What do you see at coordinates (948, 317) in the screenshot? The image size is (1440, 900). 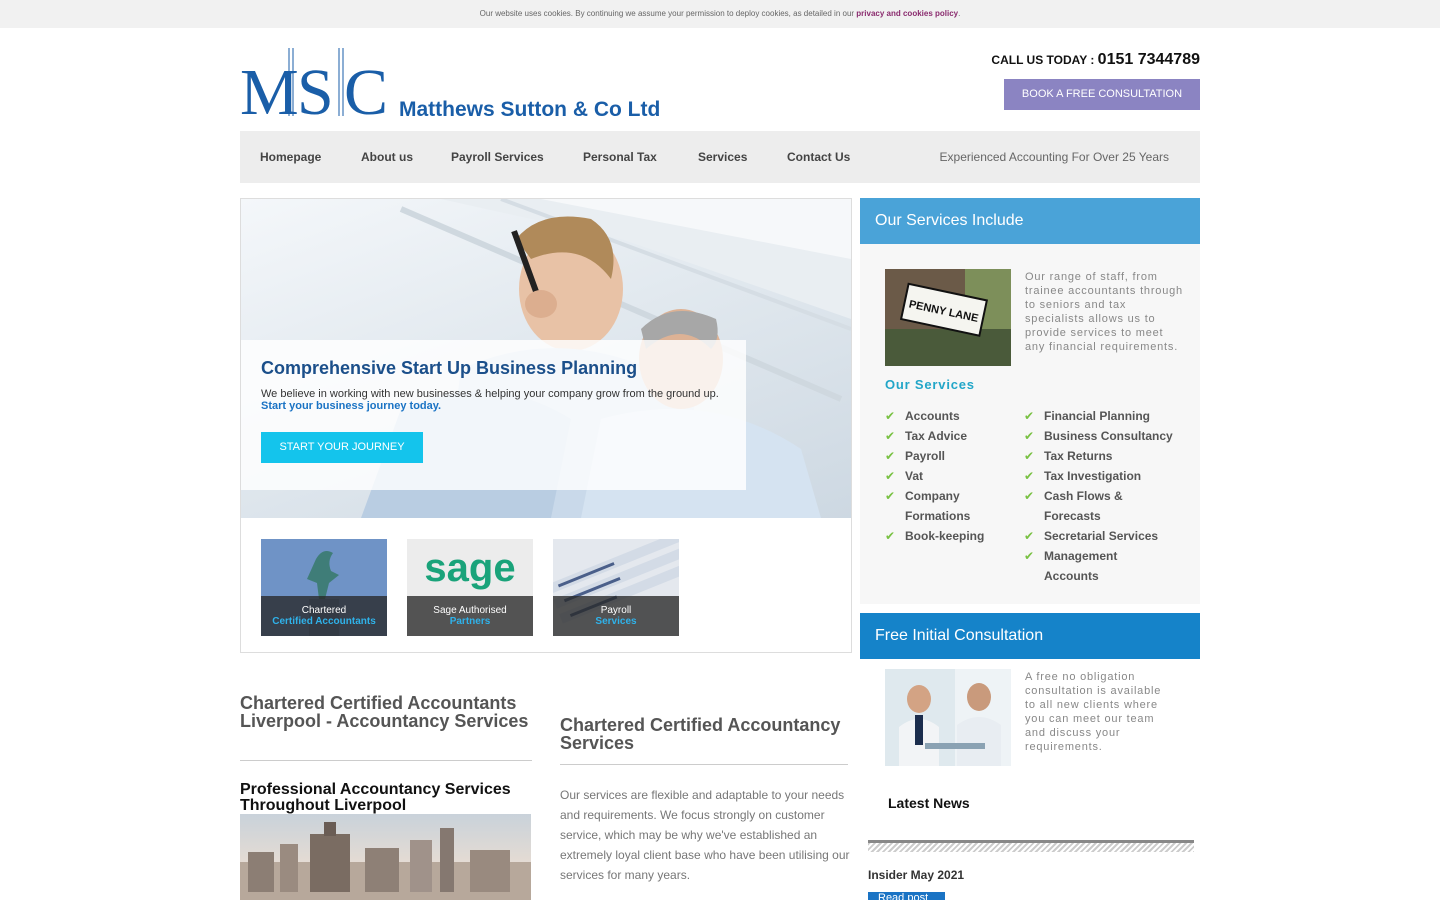 I see `penny-lane-image: PENNY LANE` at bounding box center [948, 317].